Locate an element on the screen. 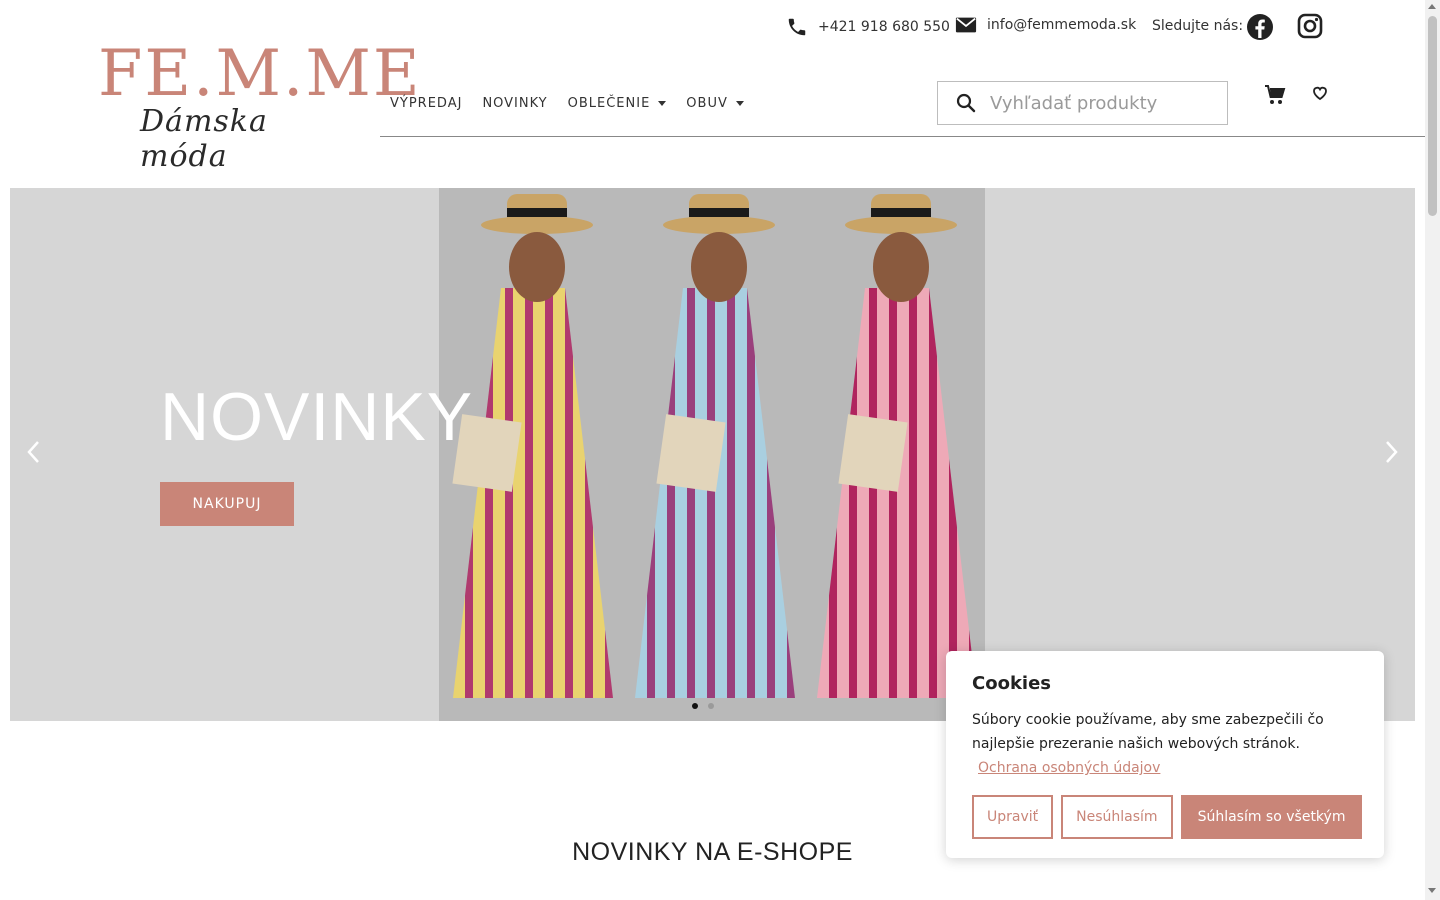  main-nav: VÝPREDAJ NOVINKY OBLEČENIE OBUV is located at coordinates (577, 103).